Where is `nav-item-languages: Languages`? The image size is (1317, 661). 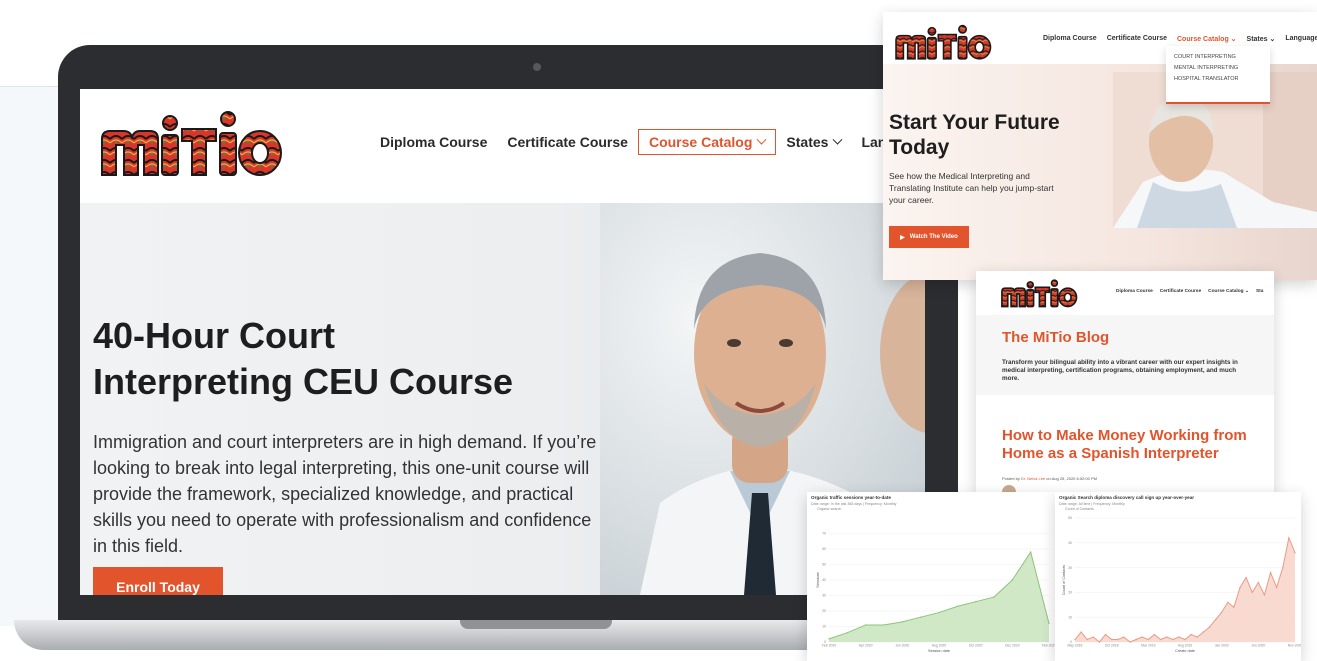
nav-item-languages: Languages is located at coordinates (1301, 39).